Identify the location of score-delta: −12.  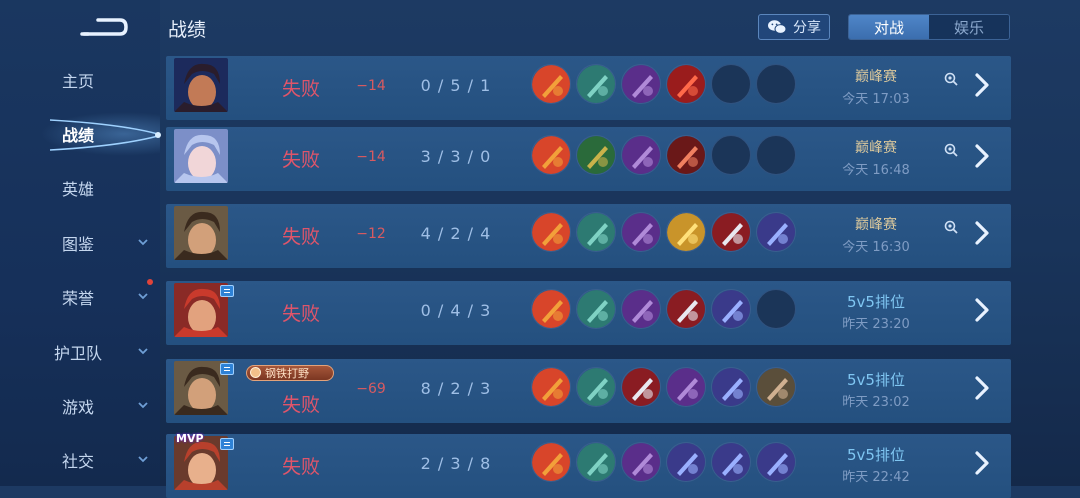
(371, 234).